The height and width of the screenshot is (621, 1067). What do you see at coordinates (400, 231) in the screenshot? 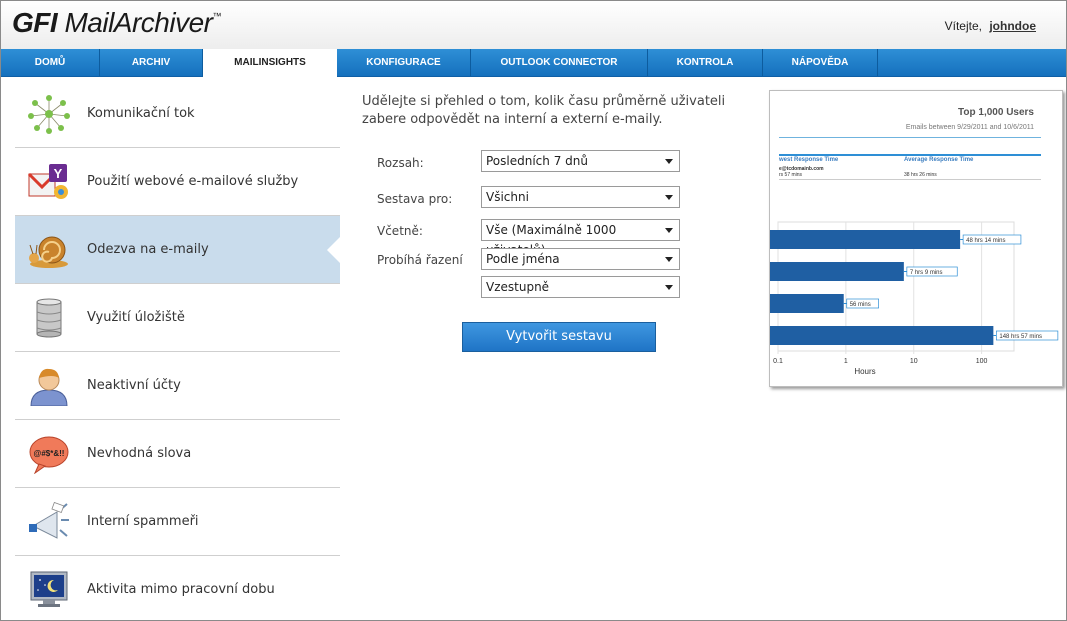
I see `including-label: Včetně:` at bounding box center [400, 231].